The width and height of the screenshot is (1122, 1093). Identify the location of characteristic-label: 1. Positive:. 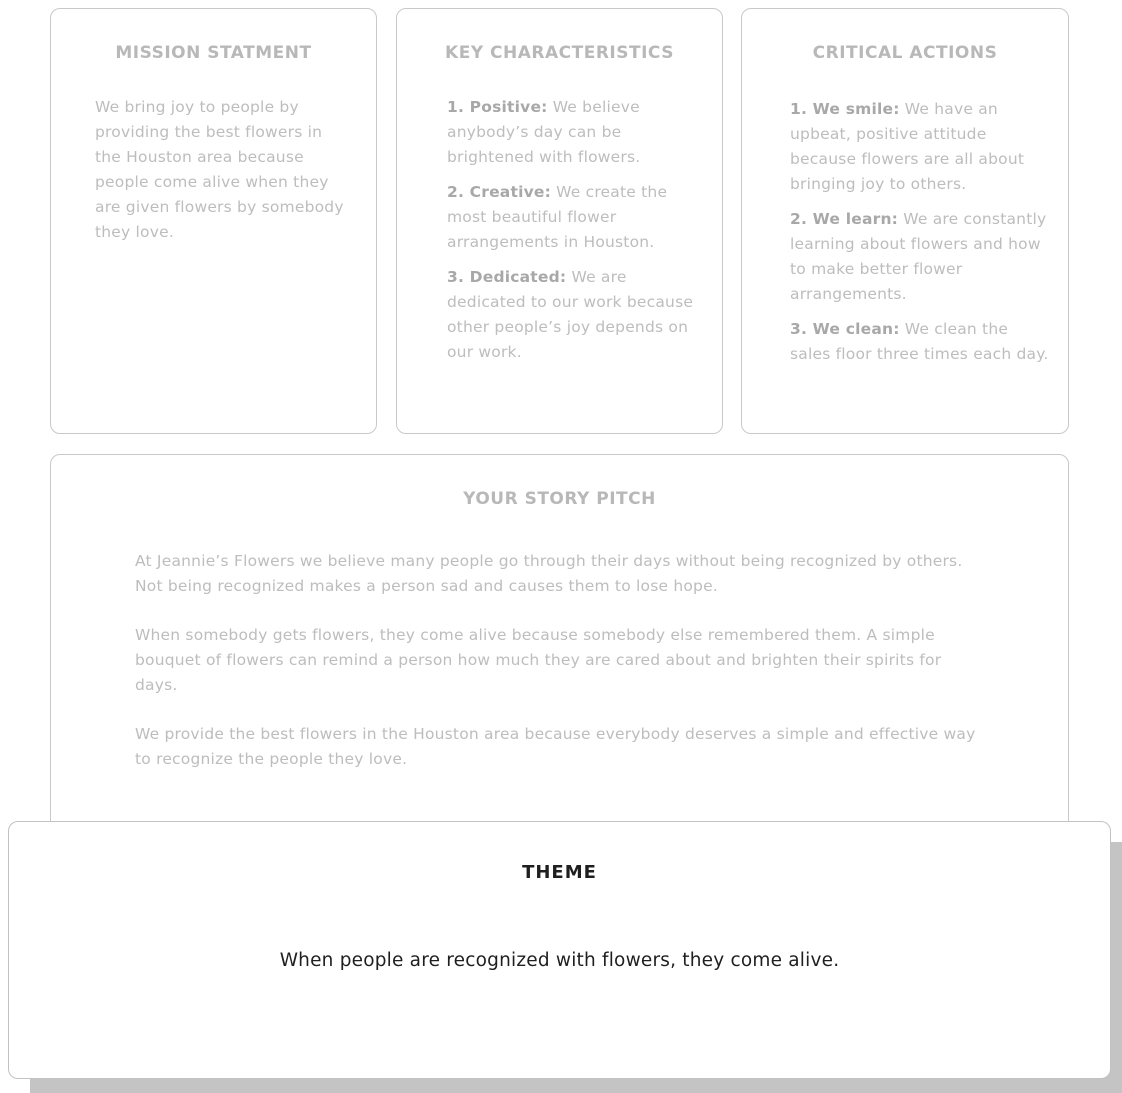
(497, 107).